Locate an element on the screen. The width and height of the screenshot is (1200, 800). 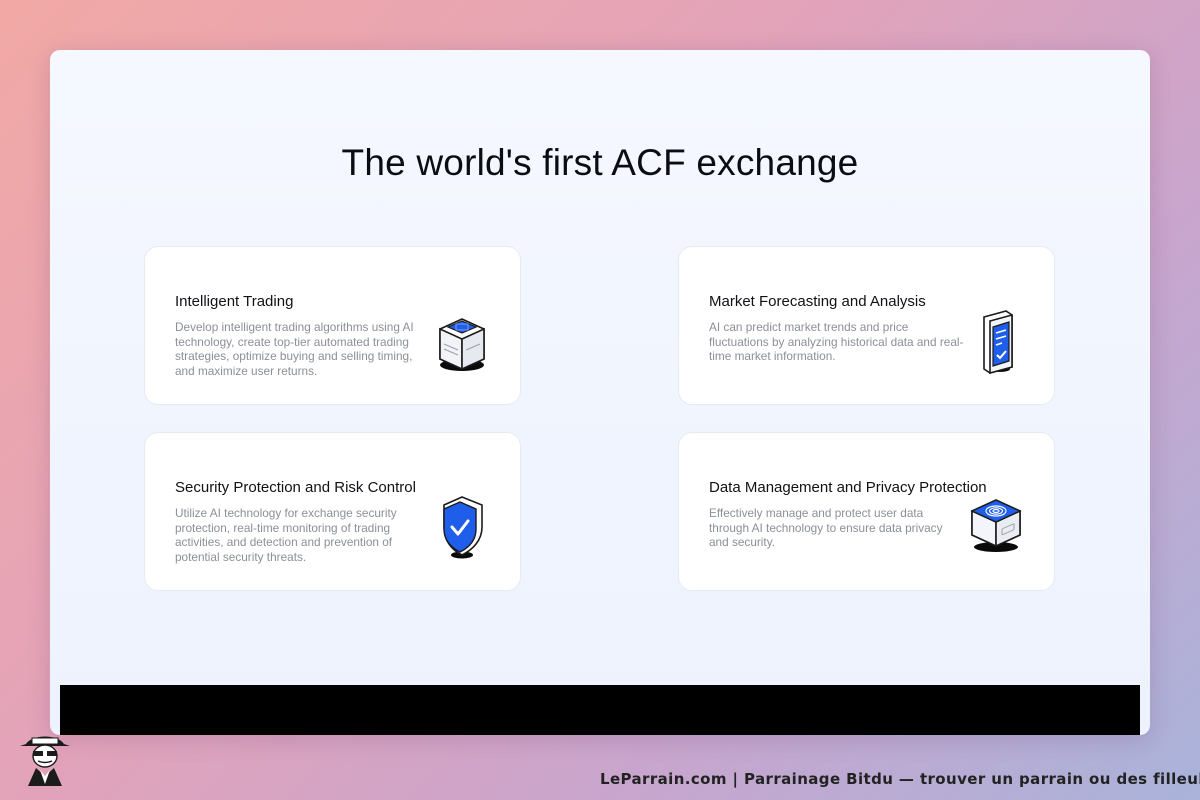
feature-title: Intelligent Trading is located at coordinates (234, 301).